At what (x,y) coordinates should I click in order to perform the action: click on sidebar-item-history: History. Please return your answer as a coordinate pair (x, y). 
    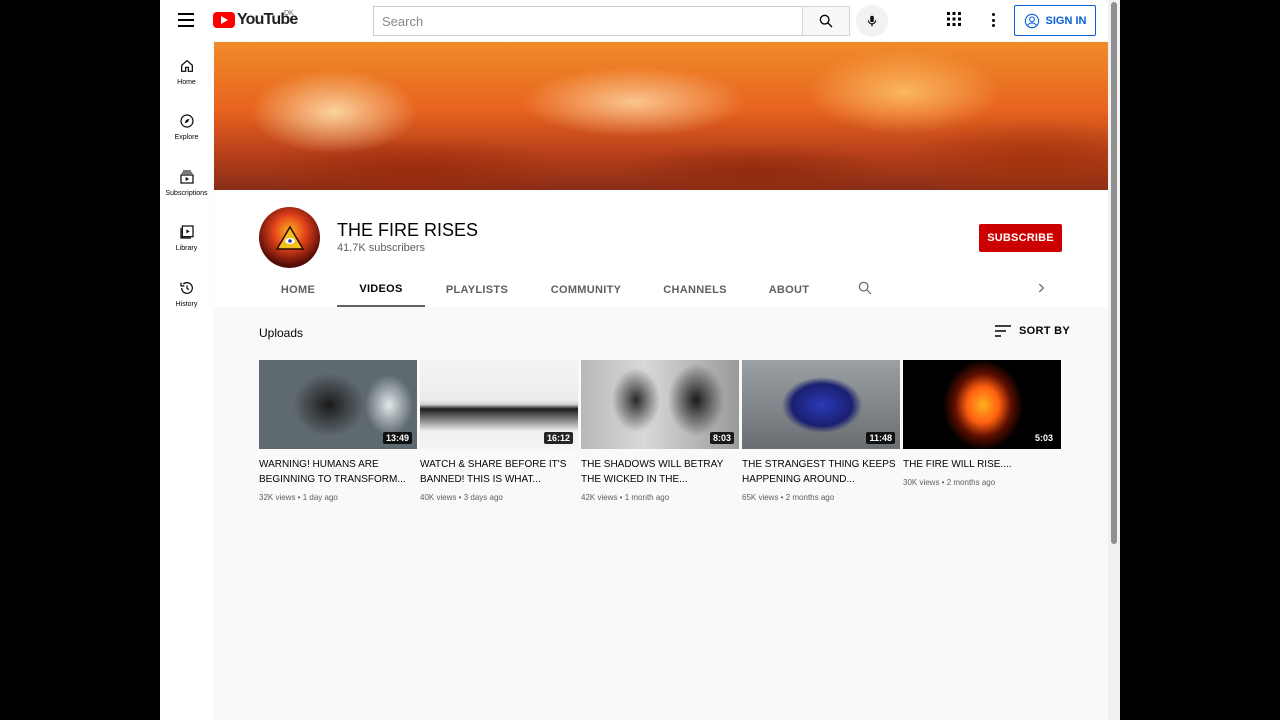
    Looking at the image, I should click on (186, 300).